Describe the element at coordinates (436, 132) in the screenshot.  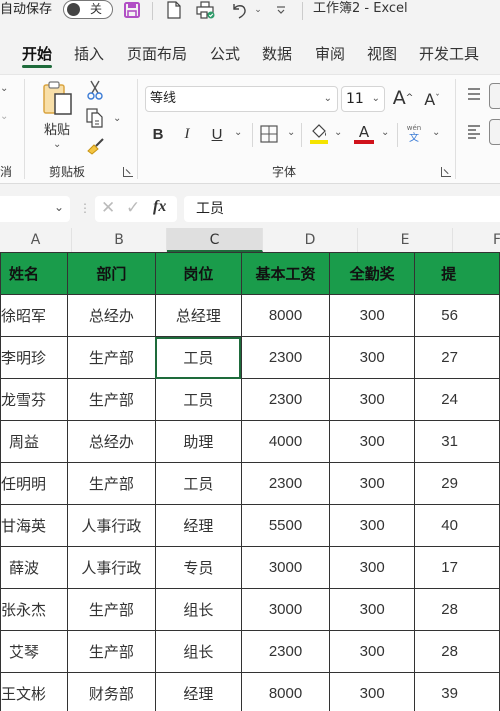
I see `phonetic-dropdown-icon: ⌄` at that location.